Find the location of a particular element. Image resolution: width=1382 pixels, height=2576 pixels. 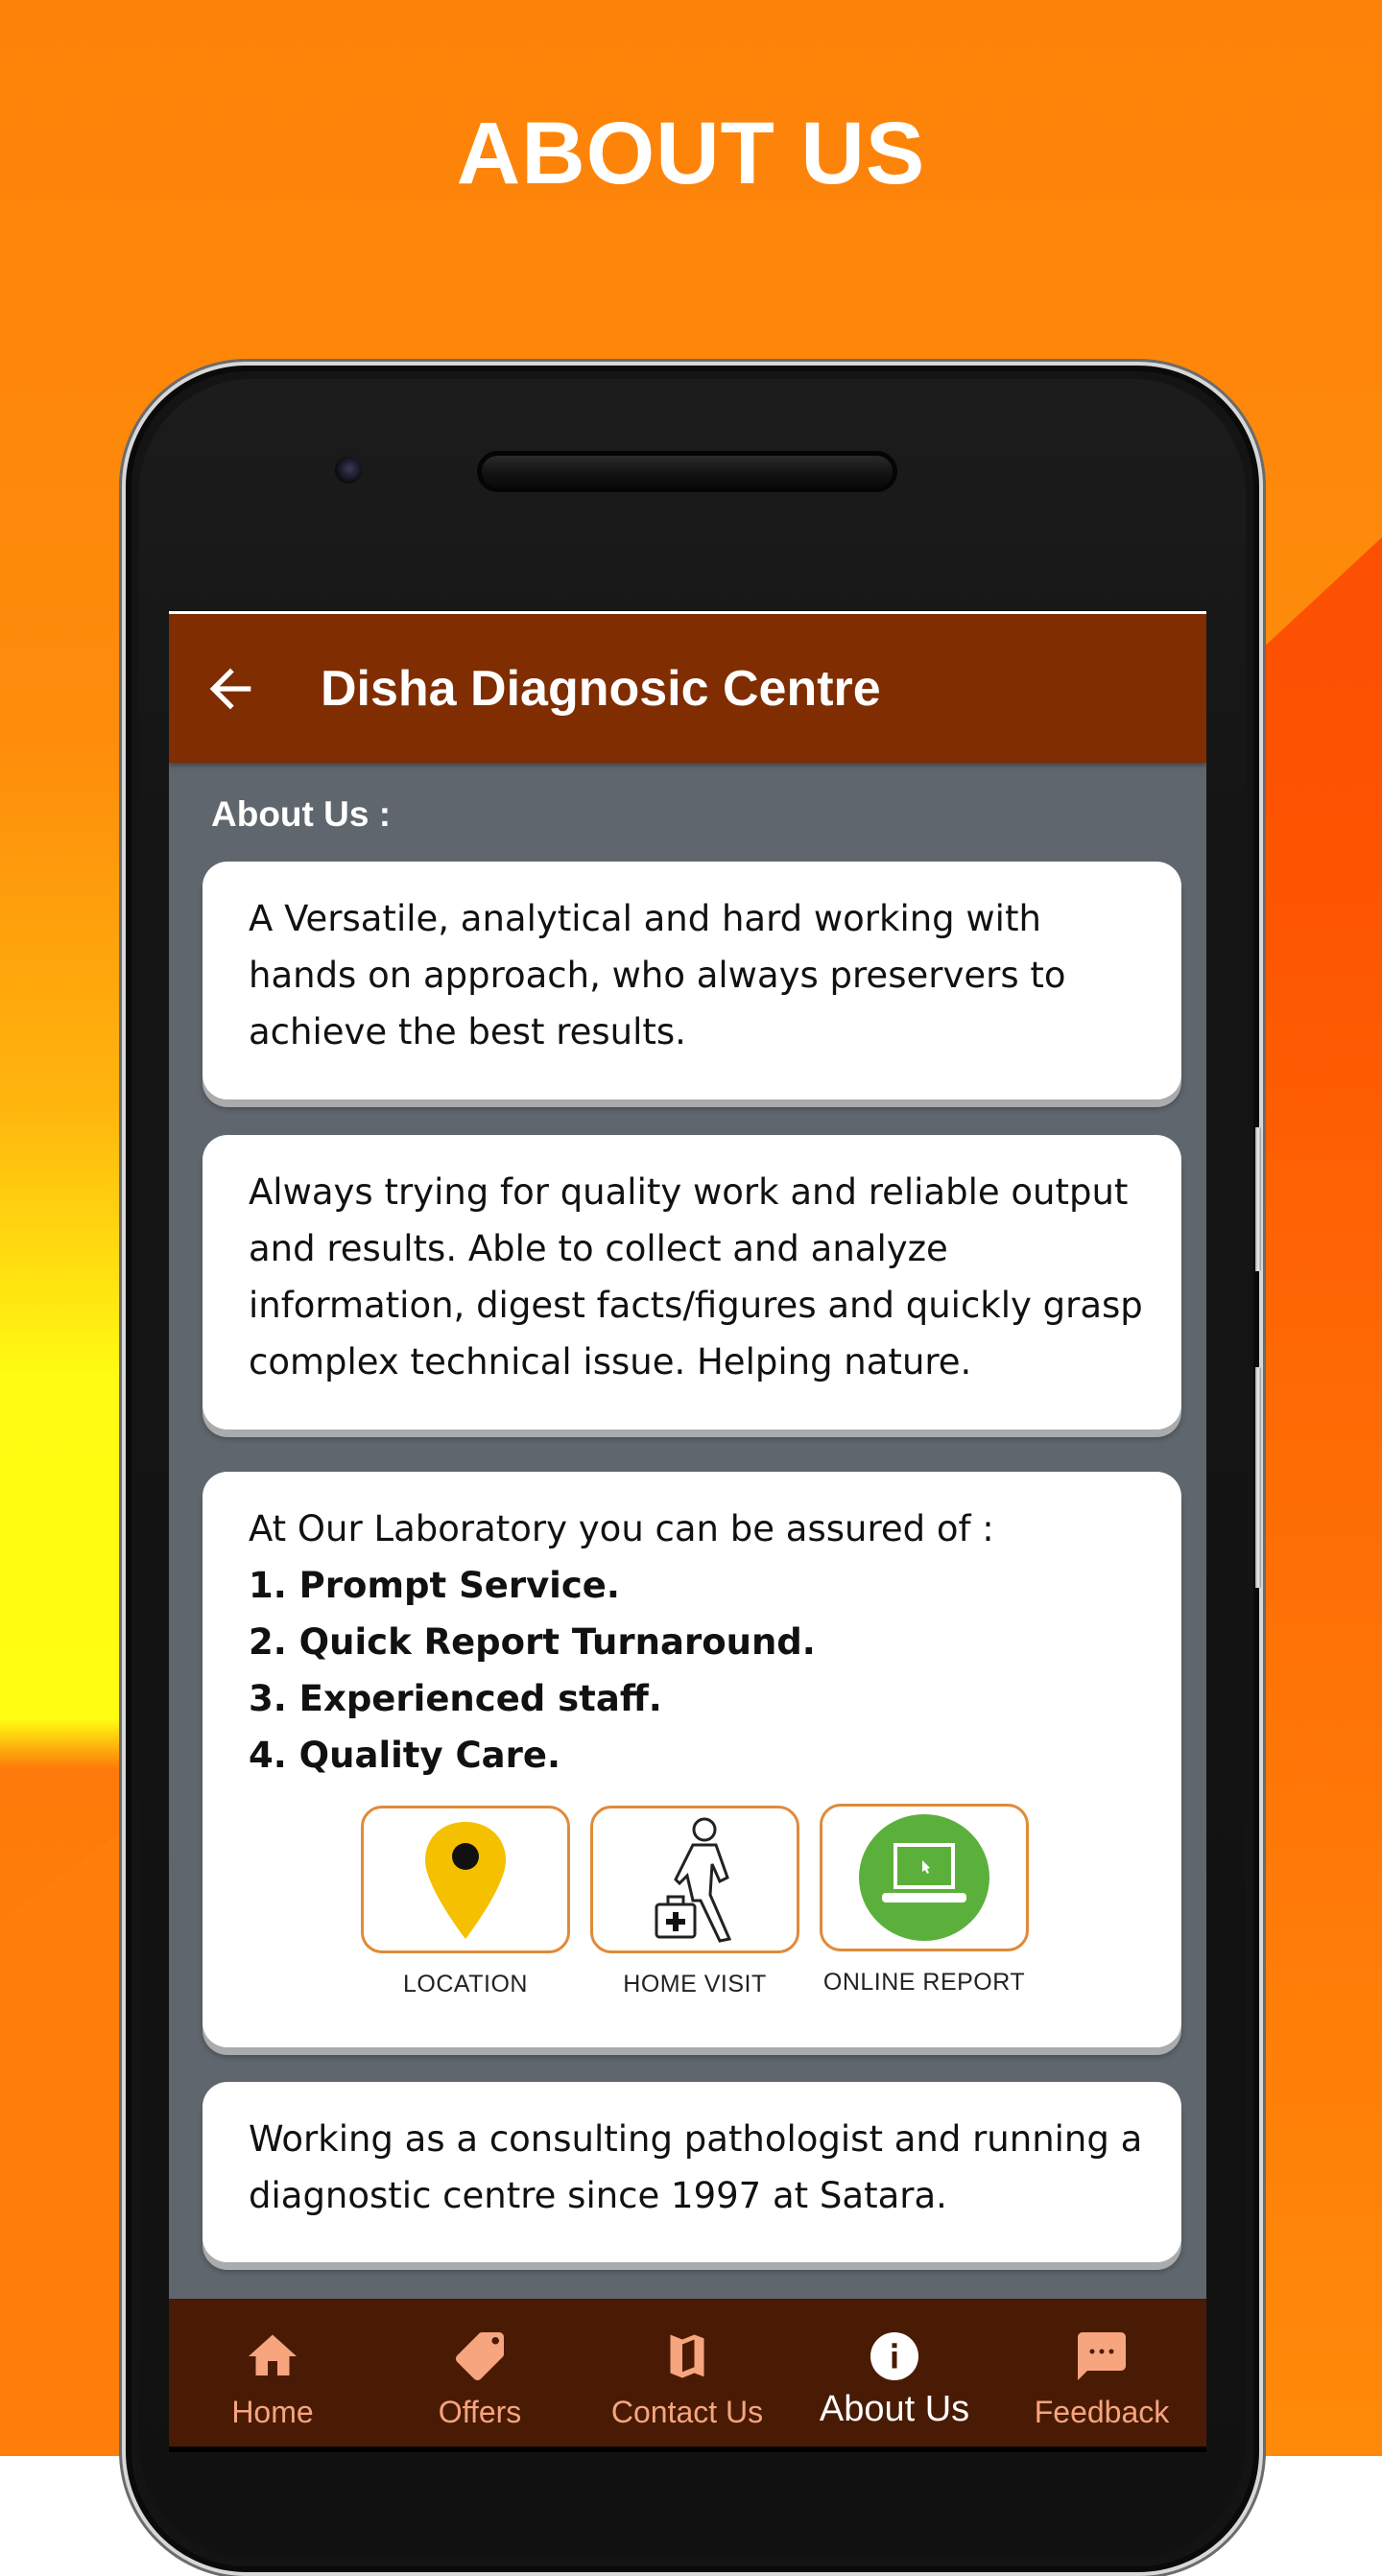

back-button is located at coordinates (230, 689).